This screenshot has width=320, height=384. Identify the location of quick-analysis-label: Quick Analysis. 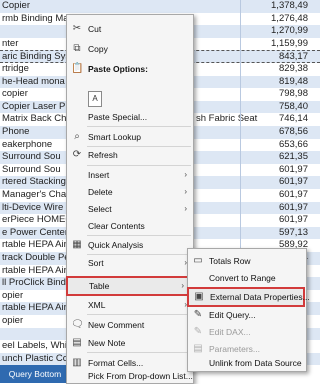
(116, 245).